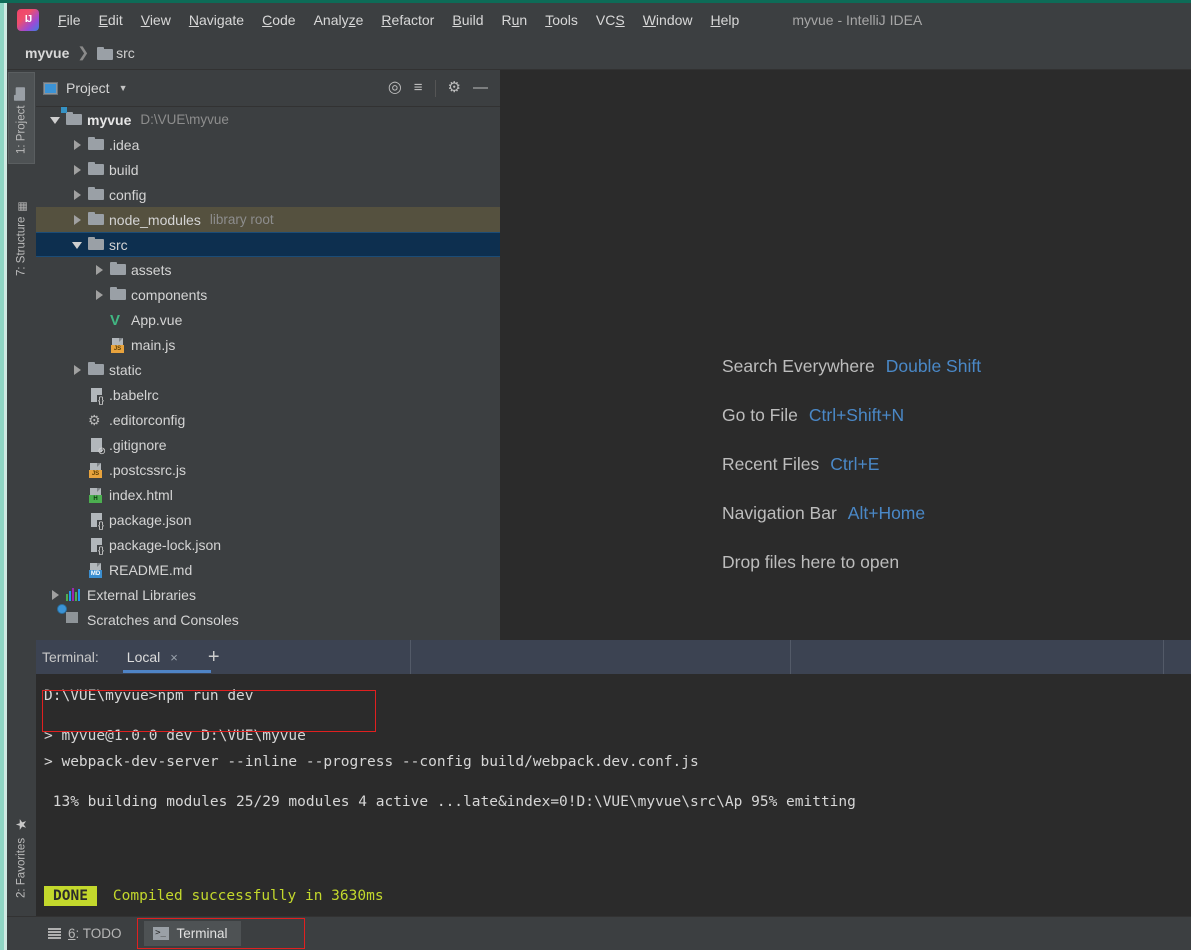  What do you see at coordinates (561, 20) in the screenshot?
I see `menu-item-tools: Tools` at bounding box center [561, 20].